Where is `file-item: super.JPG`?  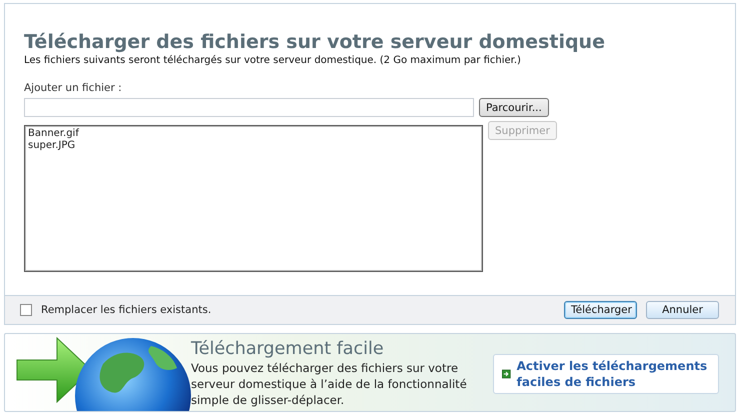
file-item: super.JPG is located at coordinates (253, 146).